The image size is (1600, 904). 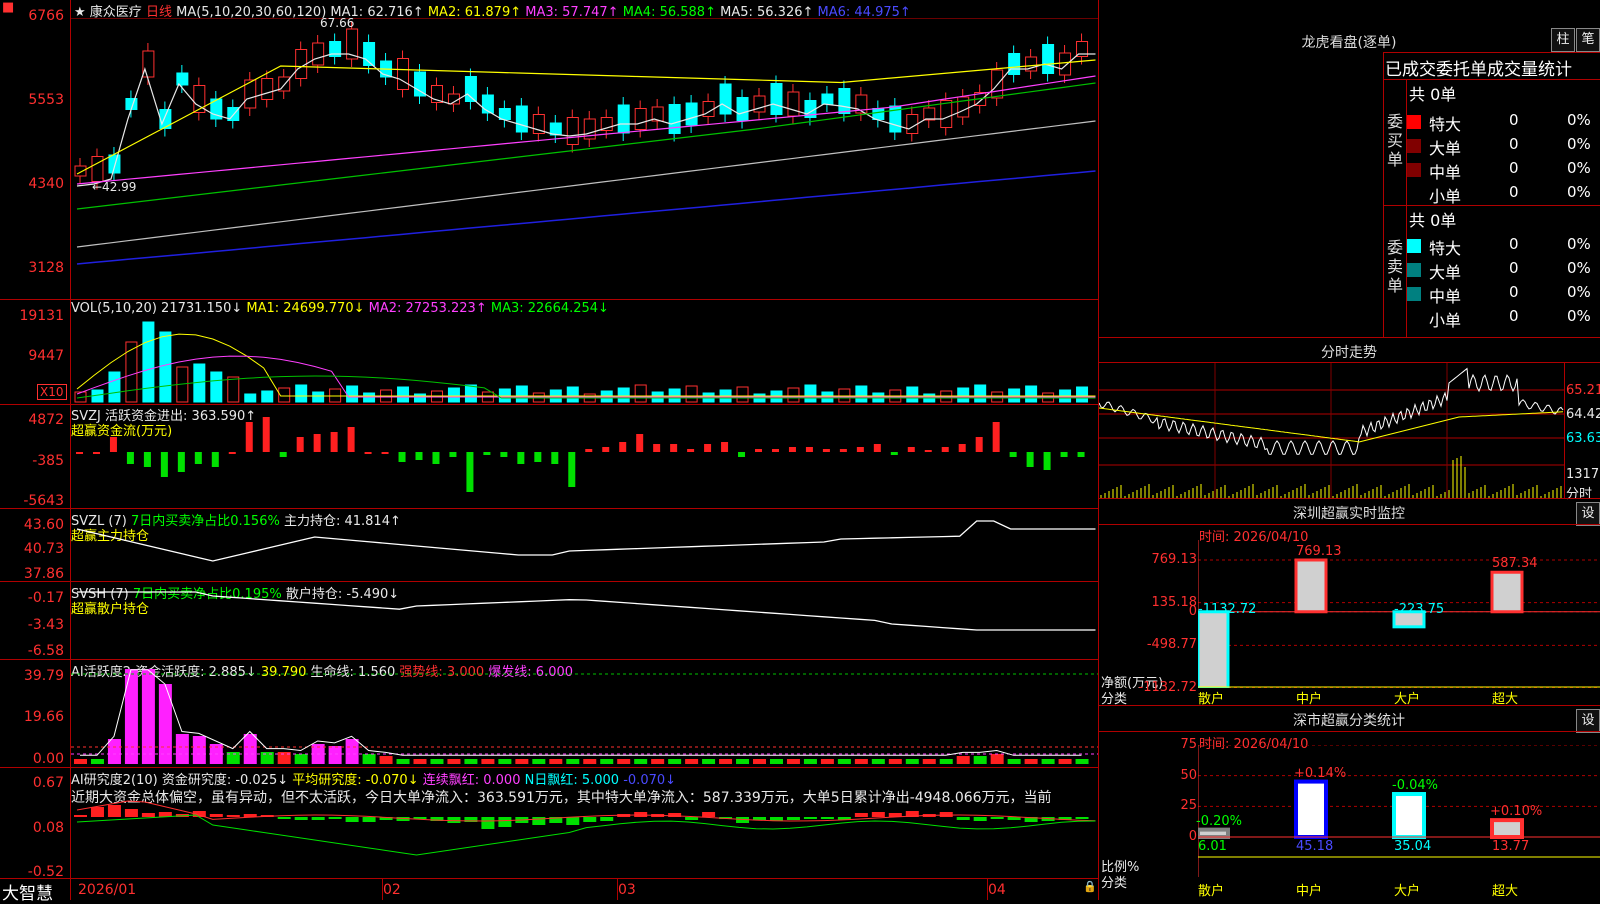 I want to click on buy-color-swatch, so click(x=1414, y=194).